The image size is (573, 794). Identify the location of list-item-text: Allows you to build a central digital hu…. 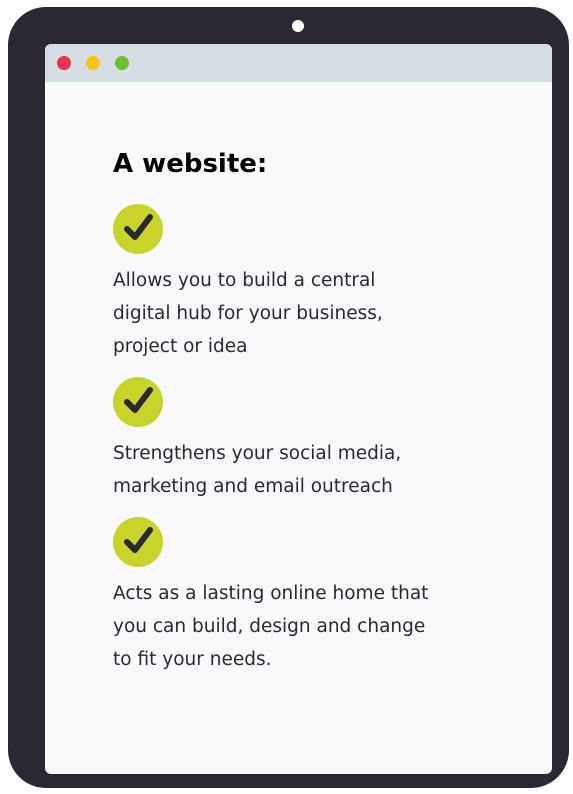
(248, 313).